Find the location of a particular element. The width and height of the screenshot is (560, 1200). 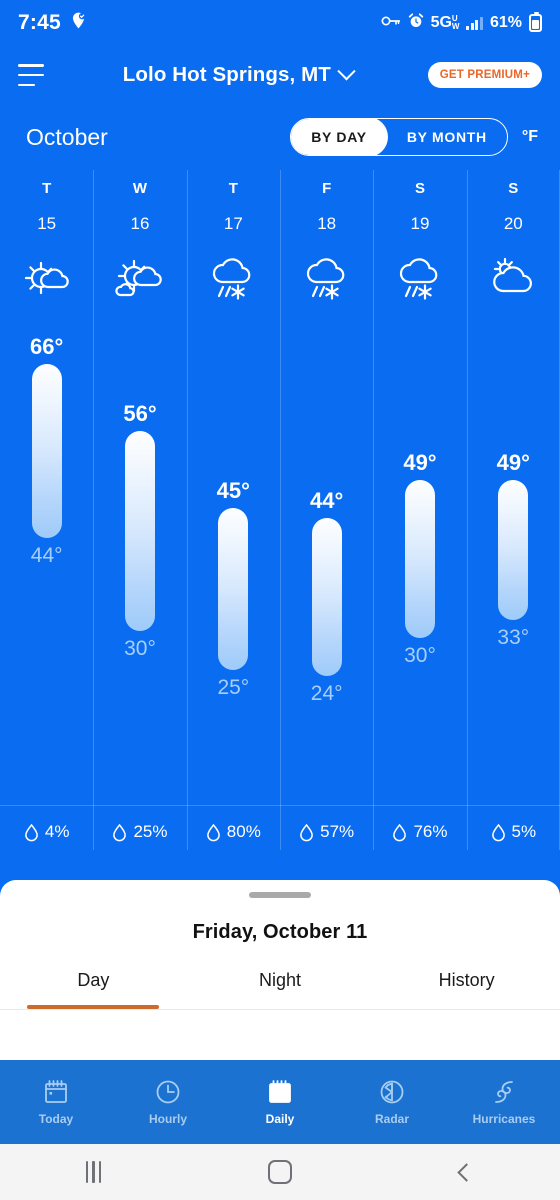

sheet-tabs: Day Night History is located at coordinates (280, 989).